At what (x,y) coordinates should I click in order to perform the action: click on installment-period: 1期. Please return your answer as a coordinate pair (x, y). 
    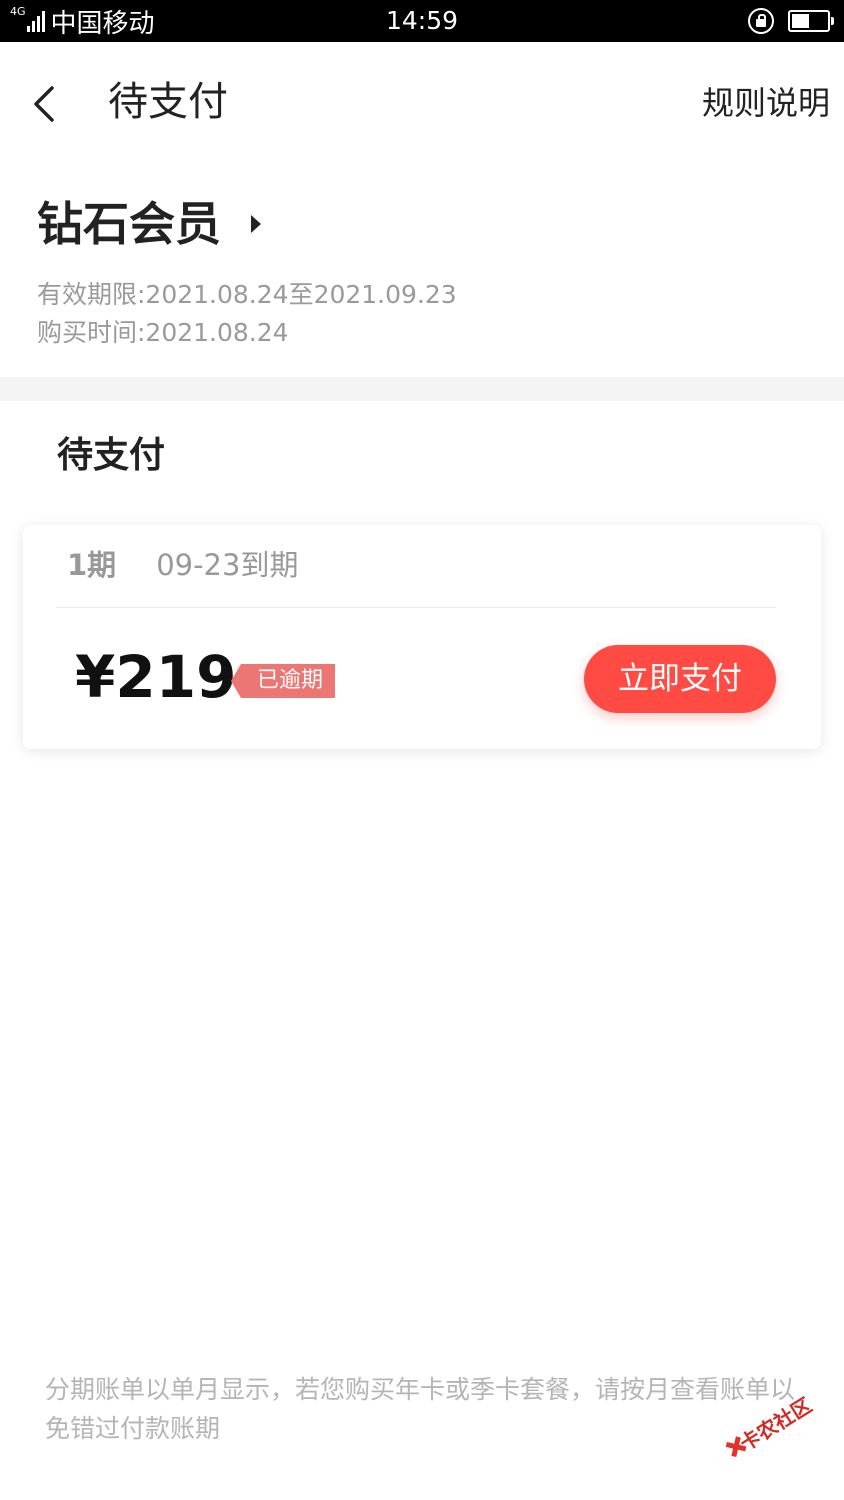
    Looking at the image, I should click on (92, 565).